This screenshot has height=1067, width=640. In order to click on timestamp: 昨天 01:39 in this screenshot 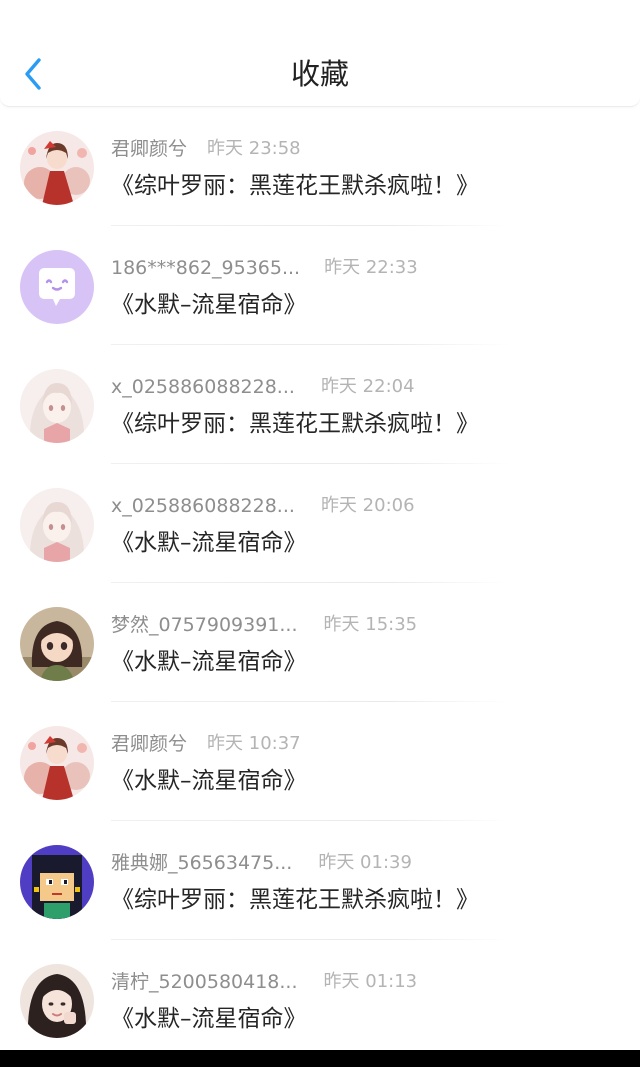, I will do `click(365, 862)`.